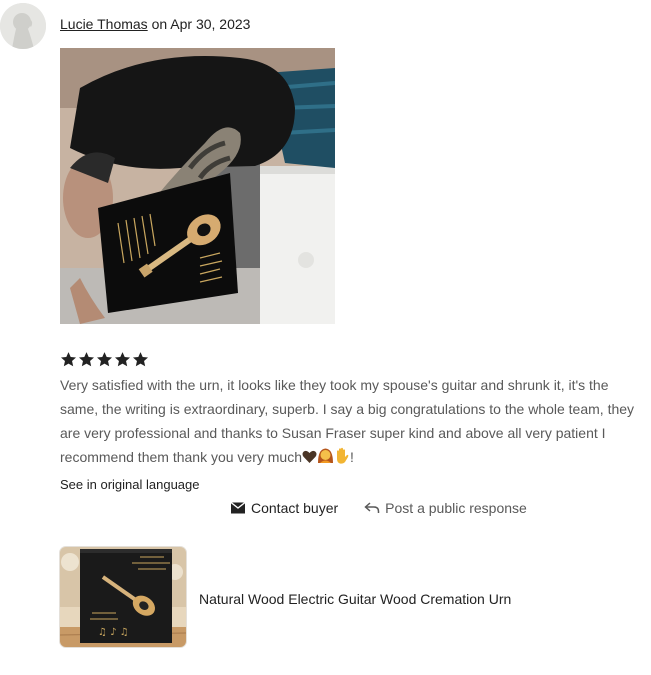 Image resolution: width=651 pixels, height=675 pixels. What do you see at coordinates (104, 24) in the screenshot?
I see `reviewer-name-link: Lucie Thomas` at bounding box center [104, 24].